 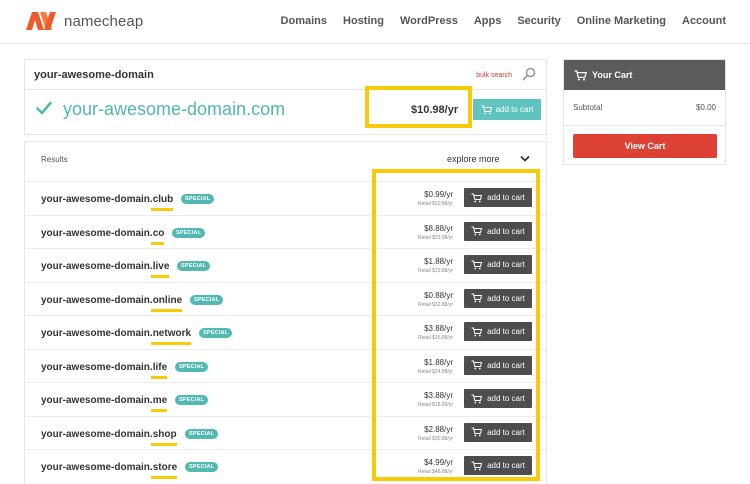 I want to click on nav-item-domains: Domains, so click(x=304, y=21).